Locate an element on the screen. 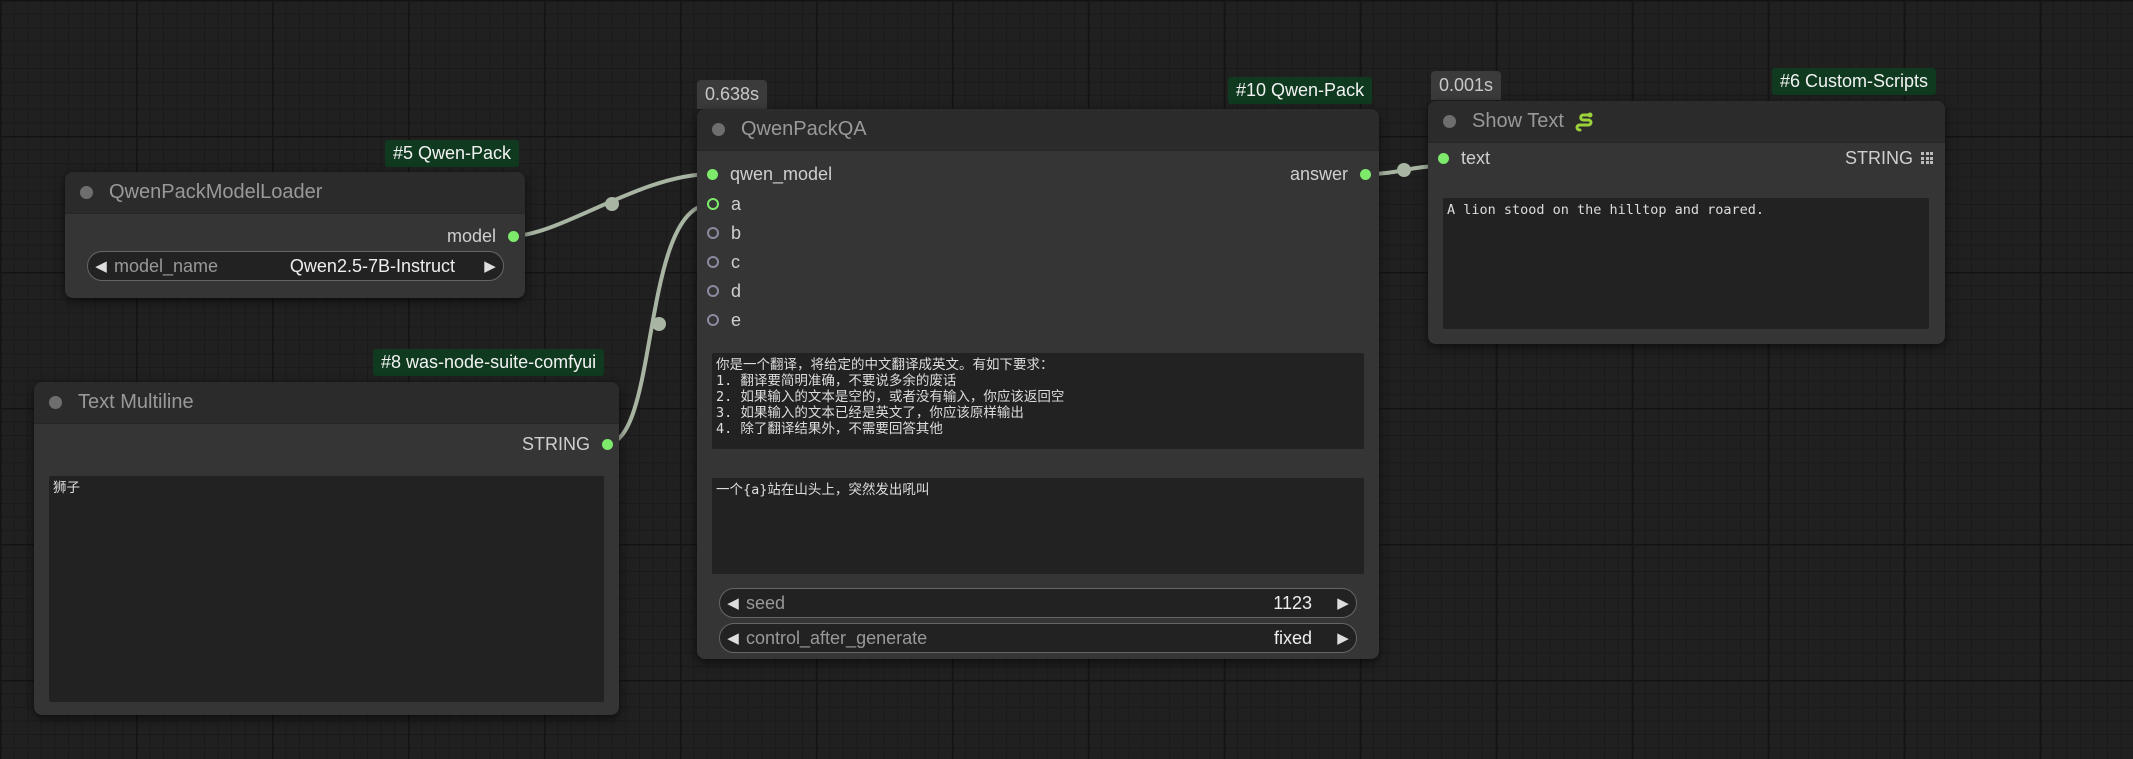 The image size is (2133, 759). input-label: qwen_model is located at coordinates (781, 173).